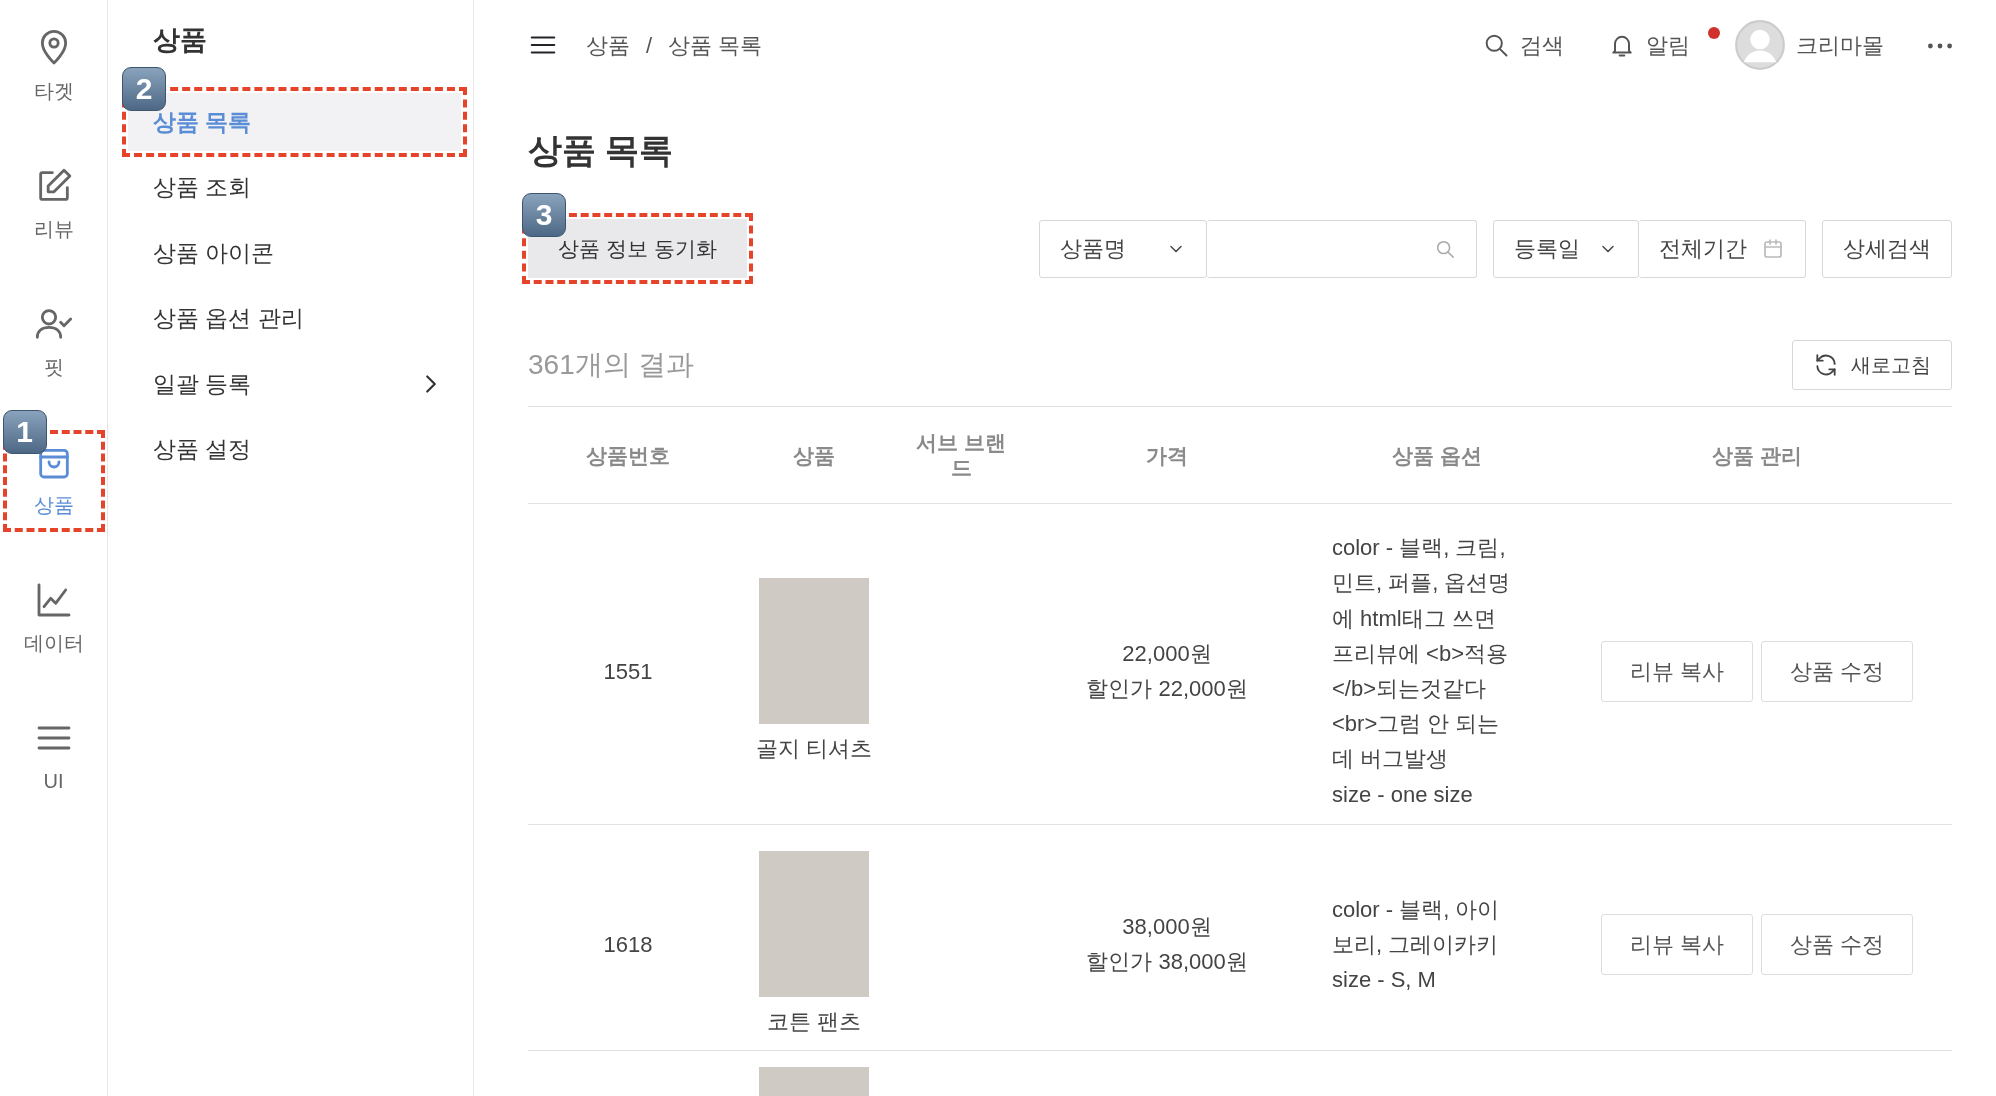 The width and height of the screenshot is (1996, 1096). What do you see at coordinates (53, 67) in the screenshot?
I see `rail-item: 타겟` at bounding box center [53, 67].